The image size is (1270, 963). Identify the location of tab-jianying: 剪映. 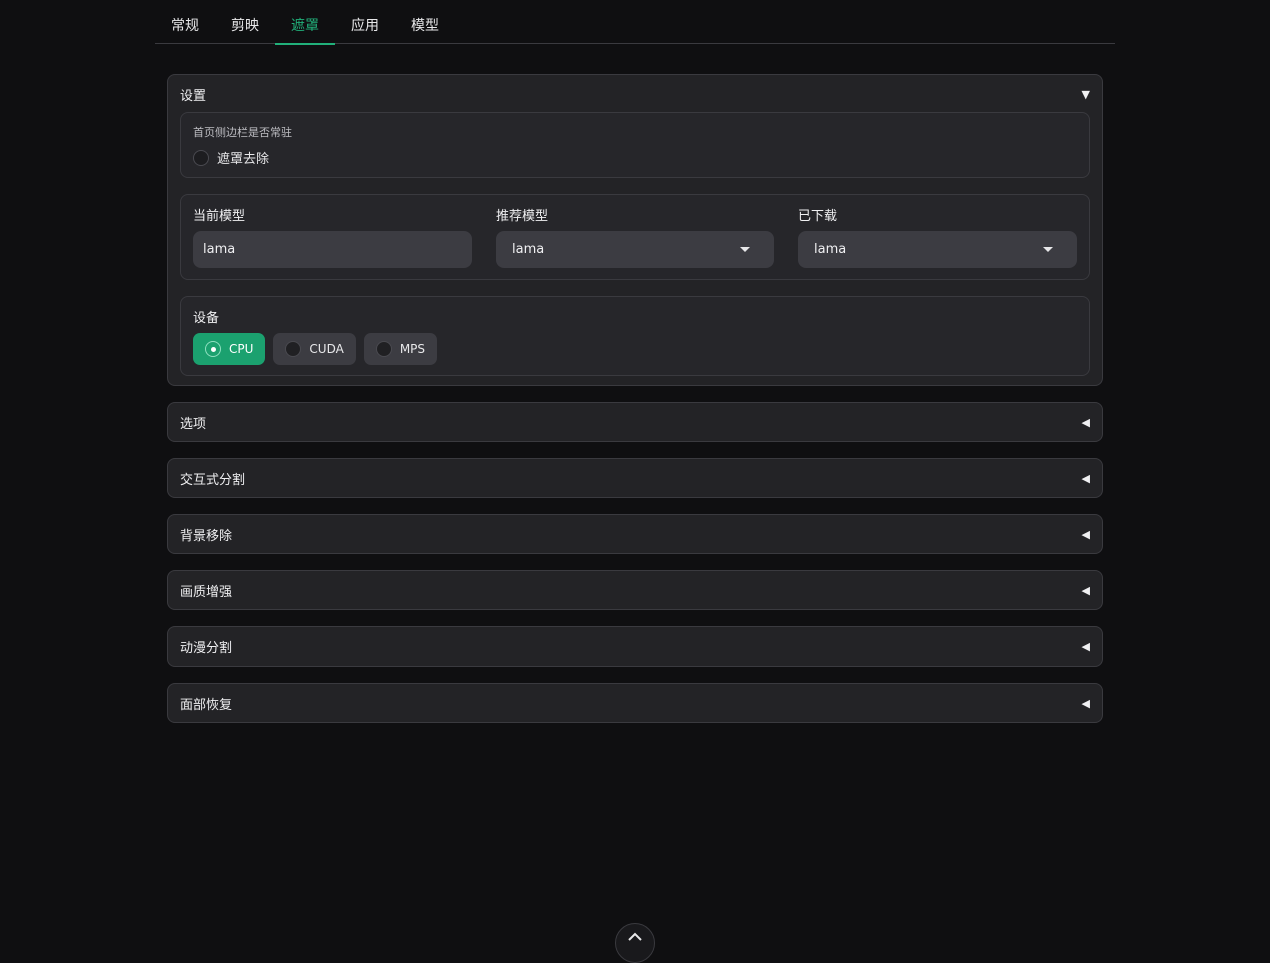
(245, 27).